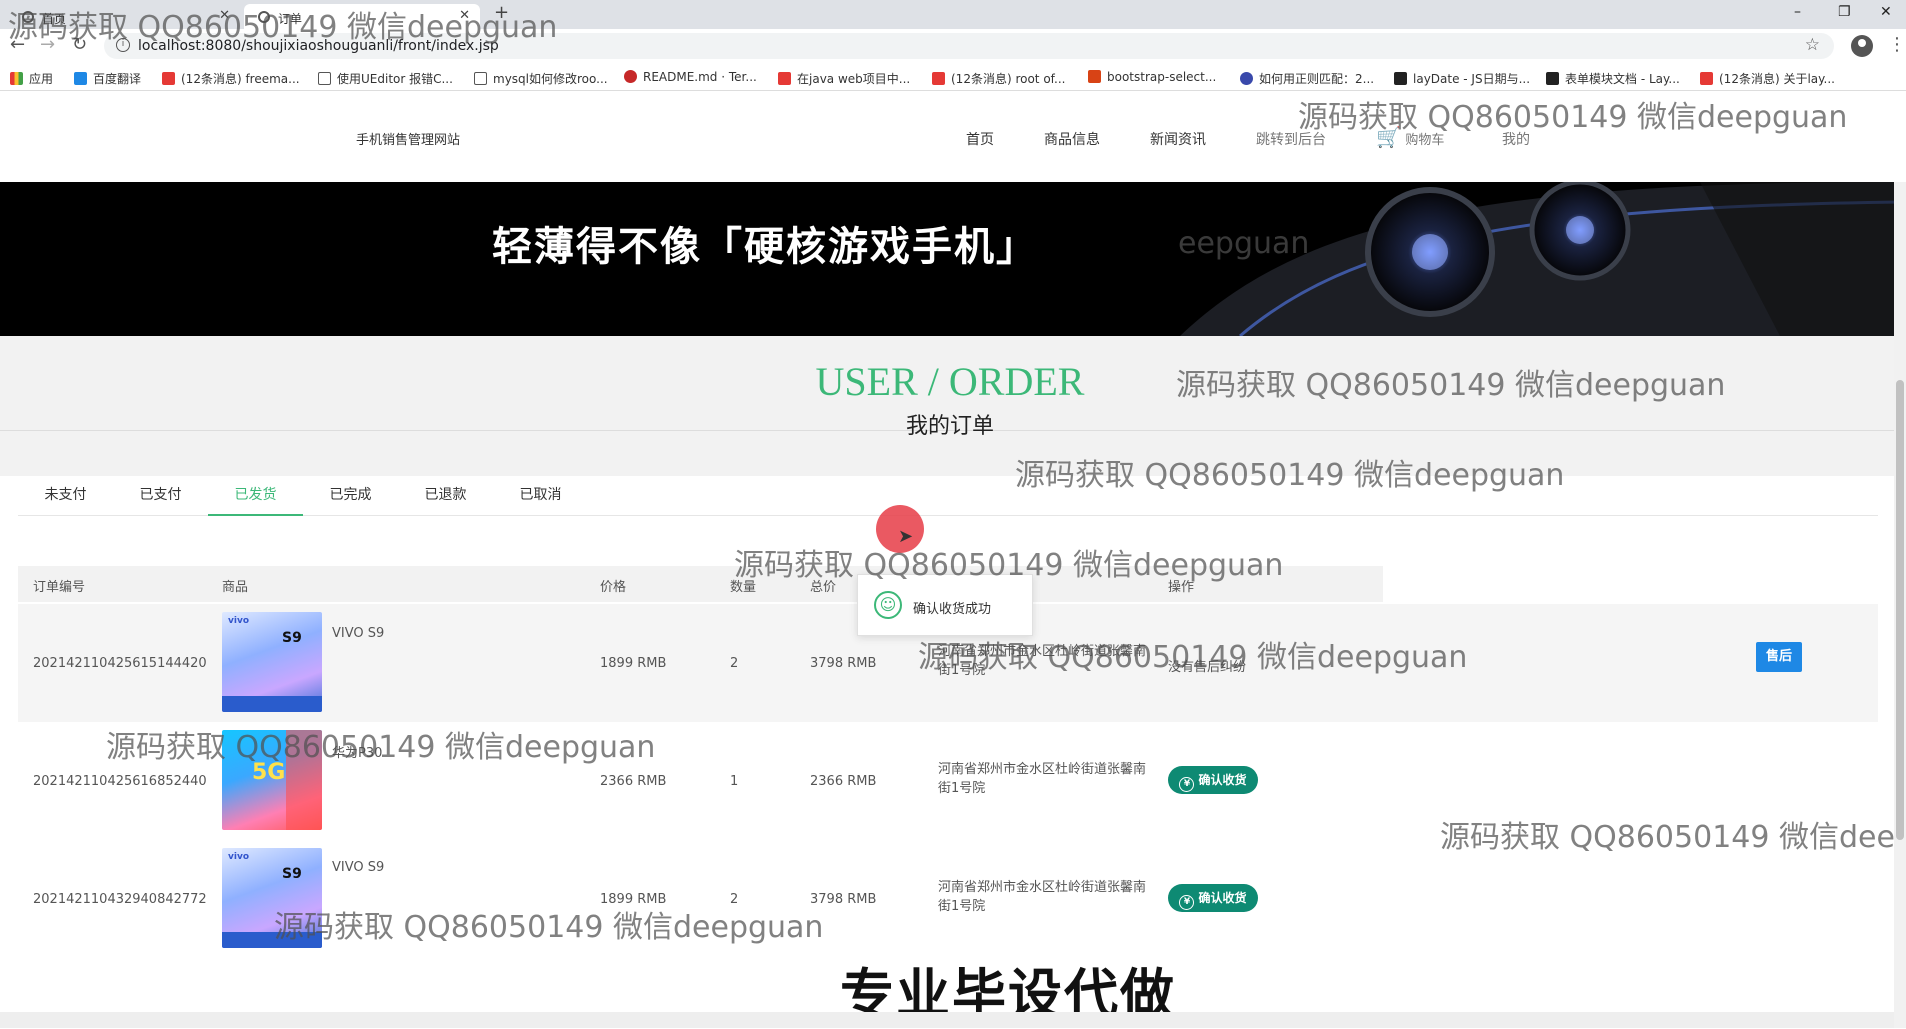 The height and width of the screenshot is (1029, 1906). What do you see at coordinates (952, 609) in the screenshot?
I see `toast-message: 确认收货成功` at bounding box center [952, 609].